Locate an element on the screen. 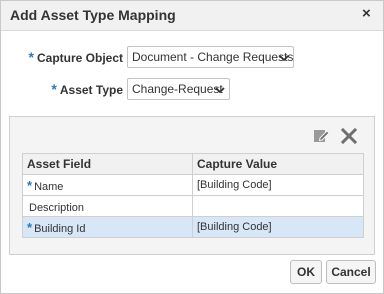  dialog-title: Add Asset Type Mapping is located at coordinates (93, 15).